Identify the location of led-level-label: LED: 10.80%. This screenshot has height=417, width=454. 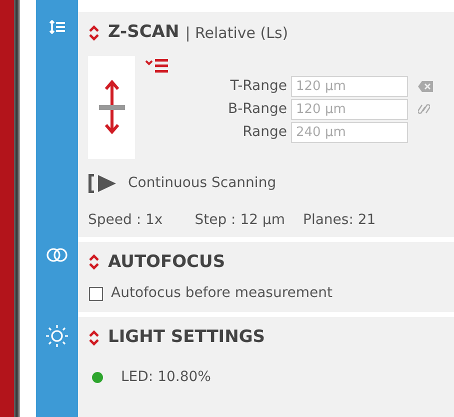
(166, 377).